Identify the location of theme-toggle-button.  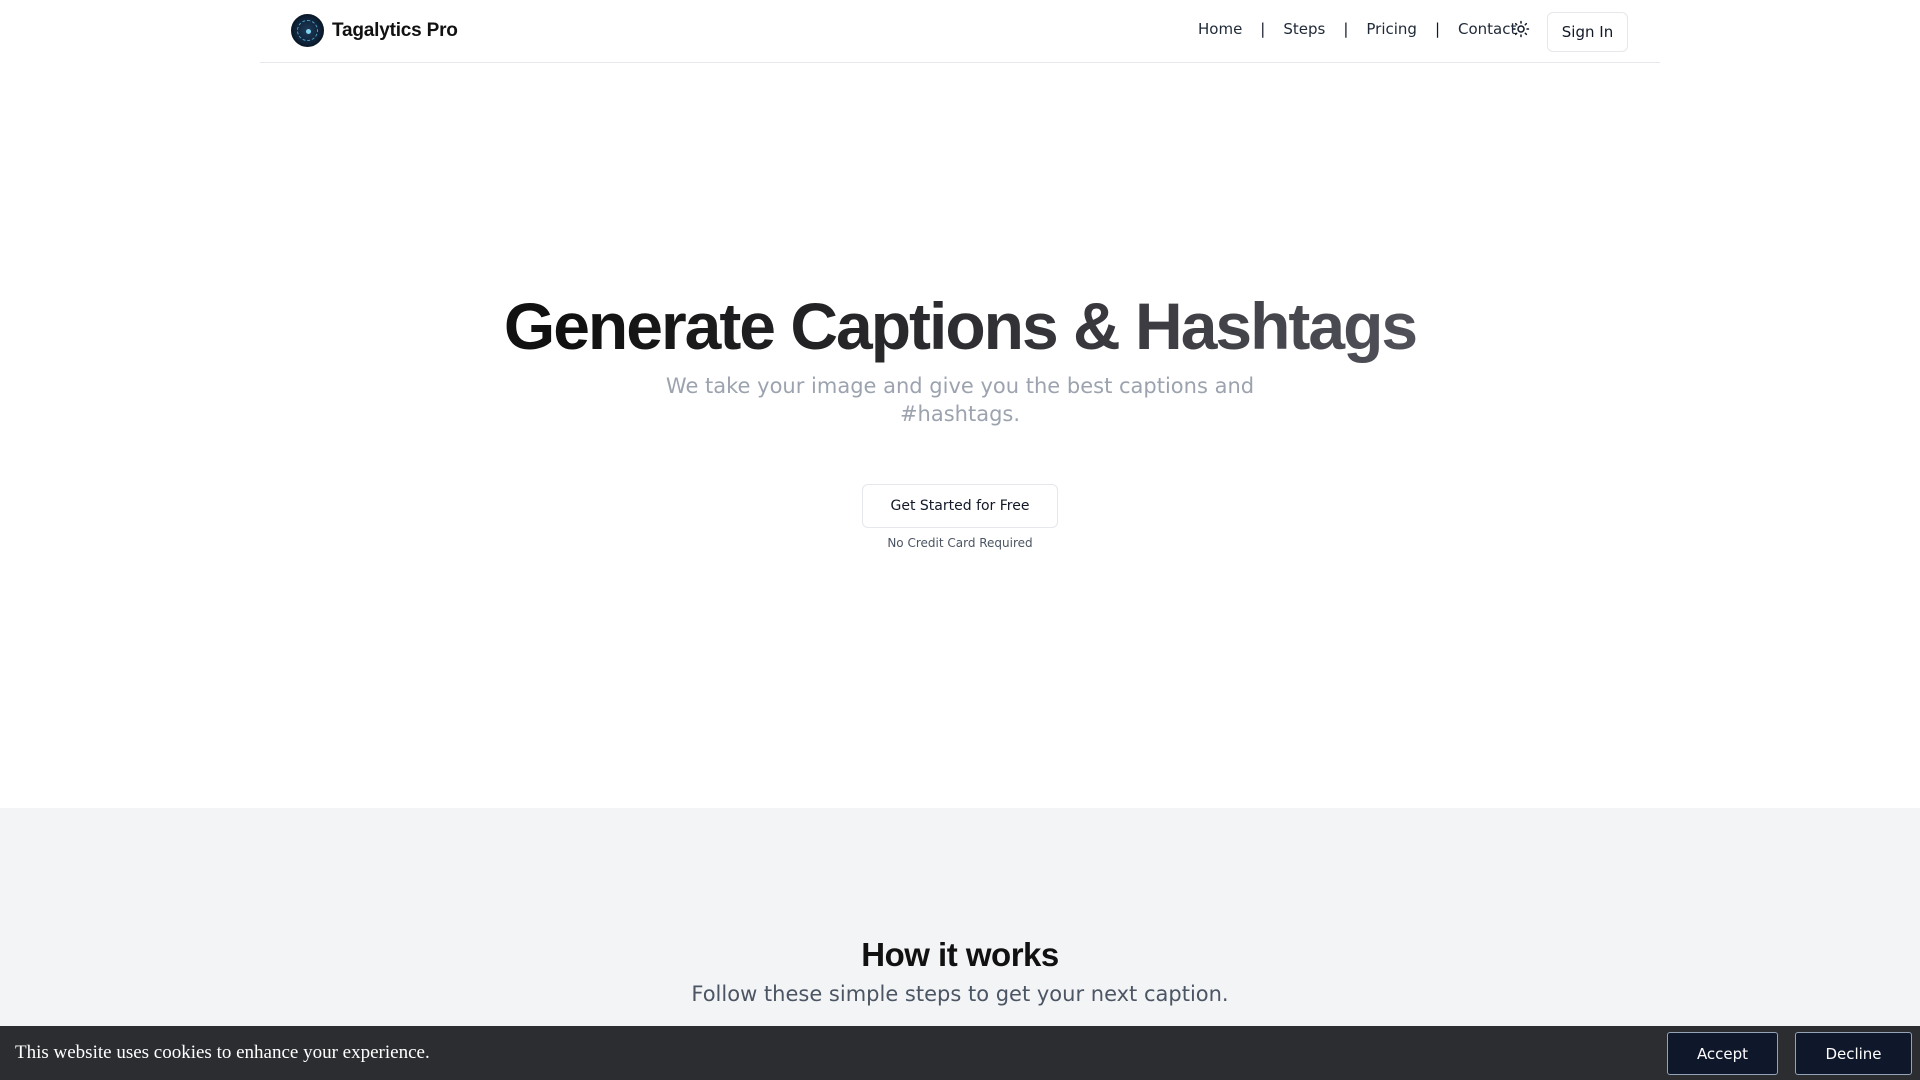
(1521, 29).